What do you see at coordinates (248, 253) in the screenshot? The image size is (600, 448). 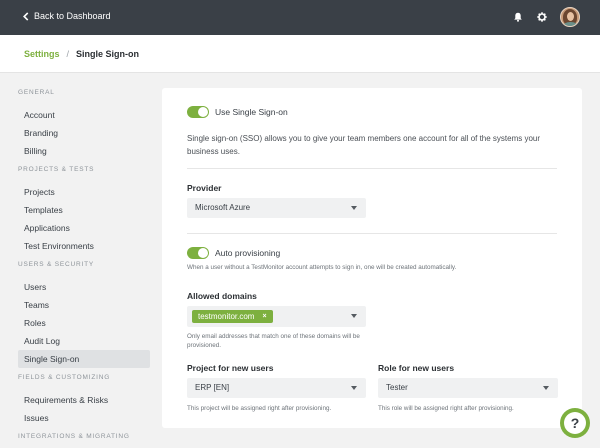 I see `auto-provisioning-label: Auto provisioning` at bounding box center [248, 253].